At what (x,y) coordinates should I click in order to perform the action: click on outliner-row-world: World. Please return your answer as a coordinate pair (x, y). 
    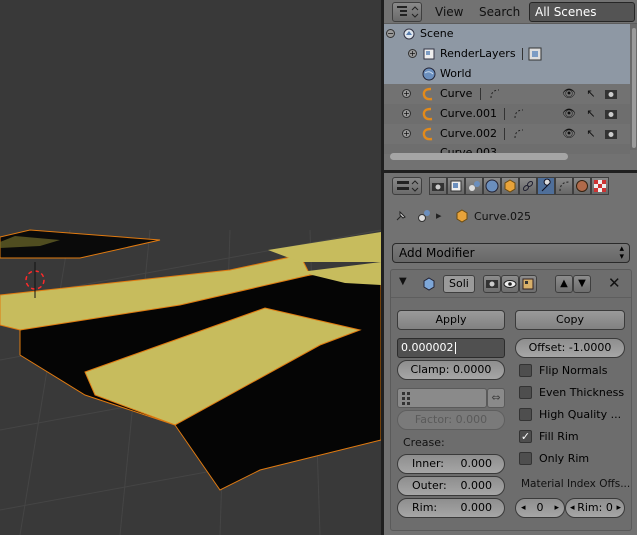
    Looking at the image, I should click on (507, 74).